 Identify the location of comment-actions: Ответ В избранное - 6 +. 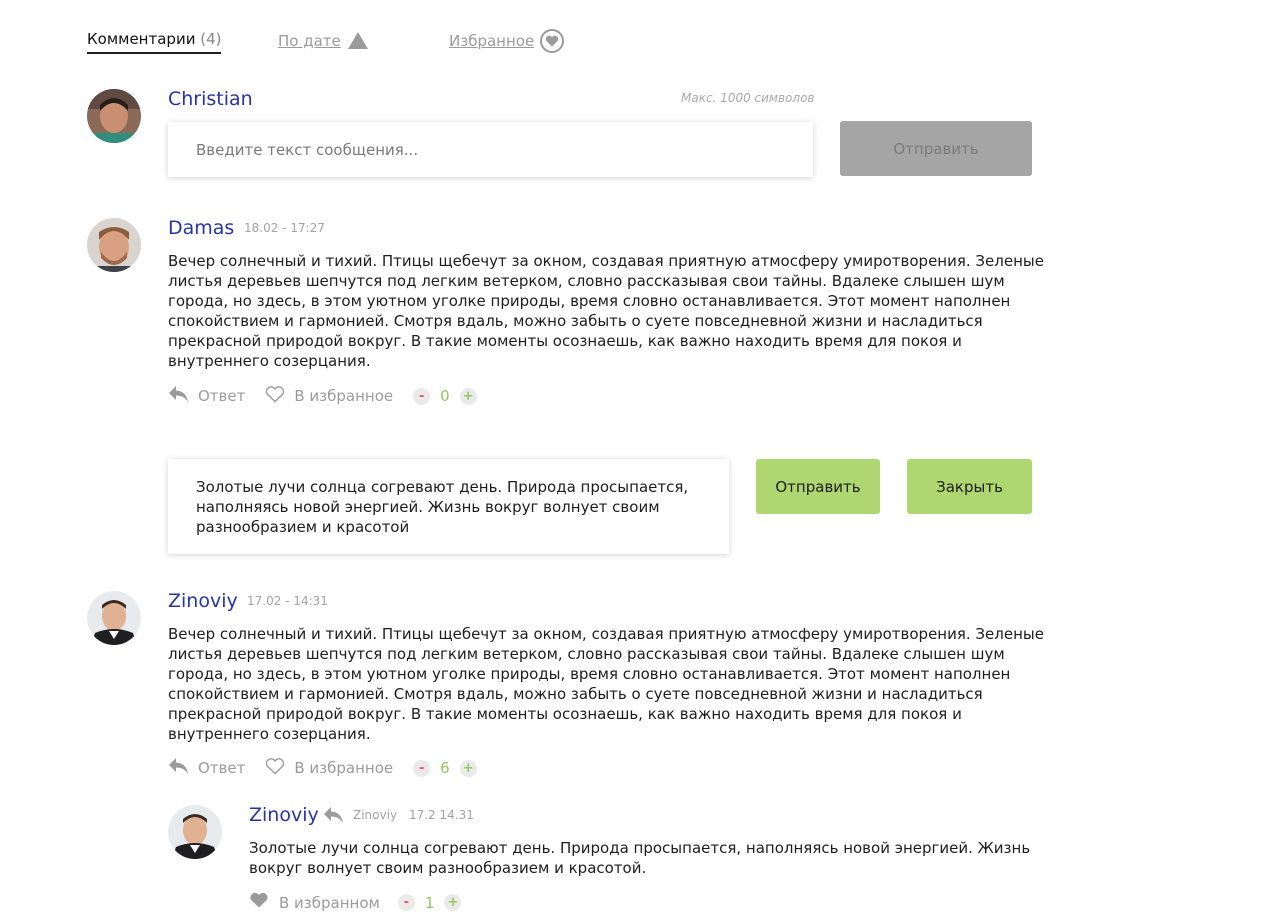
(322, 768).